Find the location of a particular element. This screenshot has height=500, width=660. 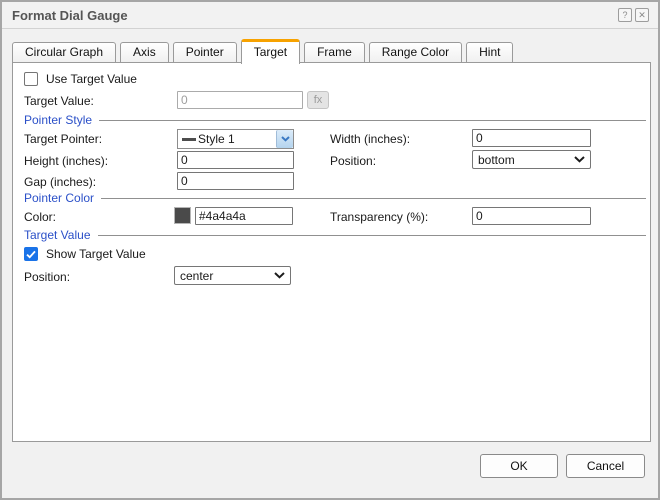

tab-hint: Hint is located at coordinates (490, 52).